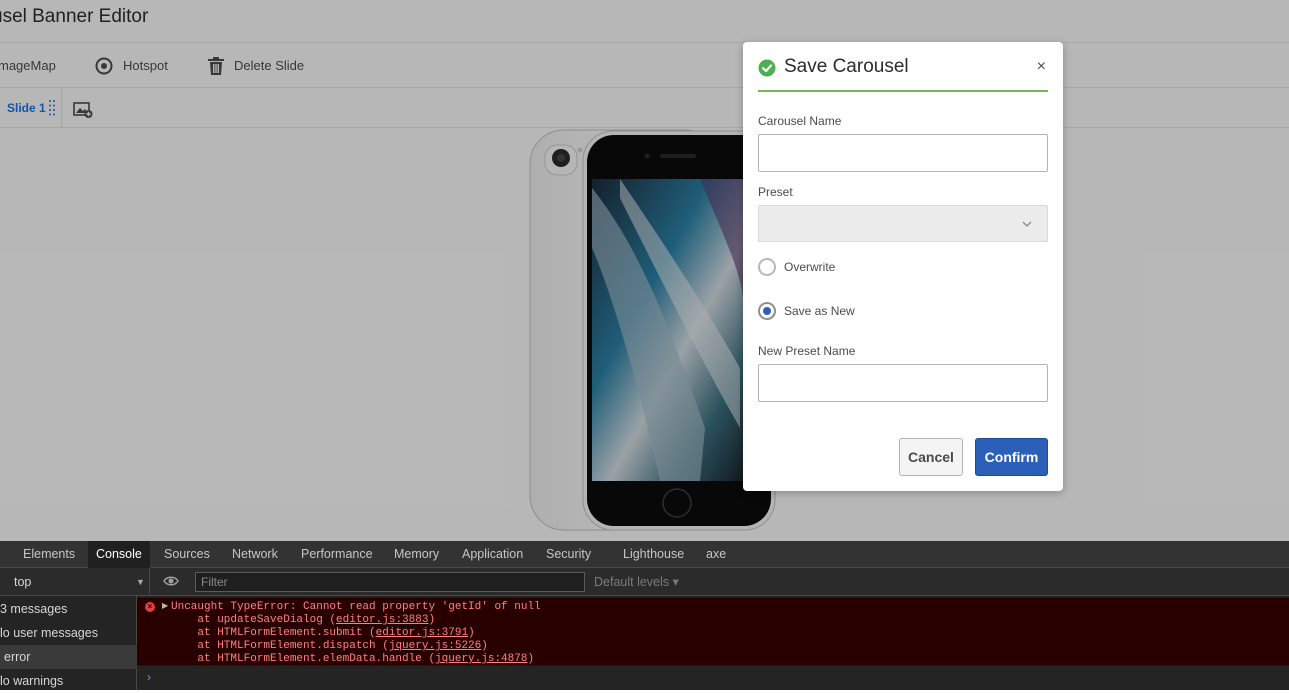 The height and width of the screenshot is (693, 1289). I want to click on tab-performance: Performance, so click(337, 554).